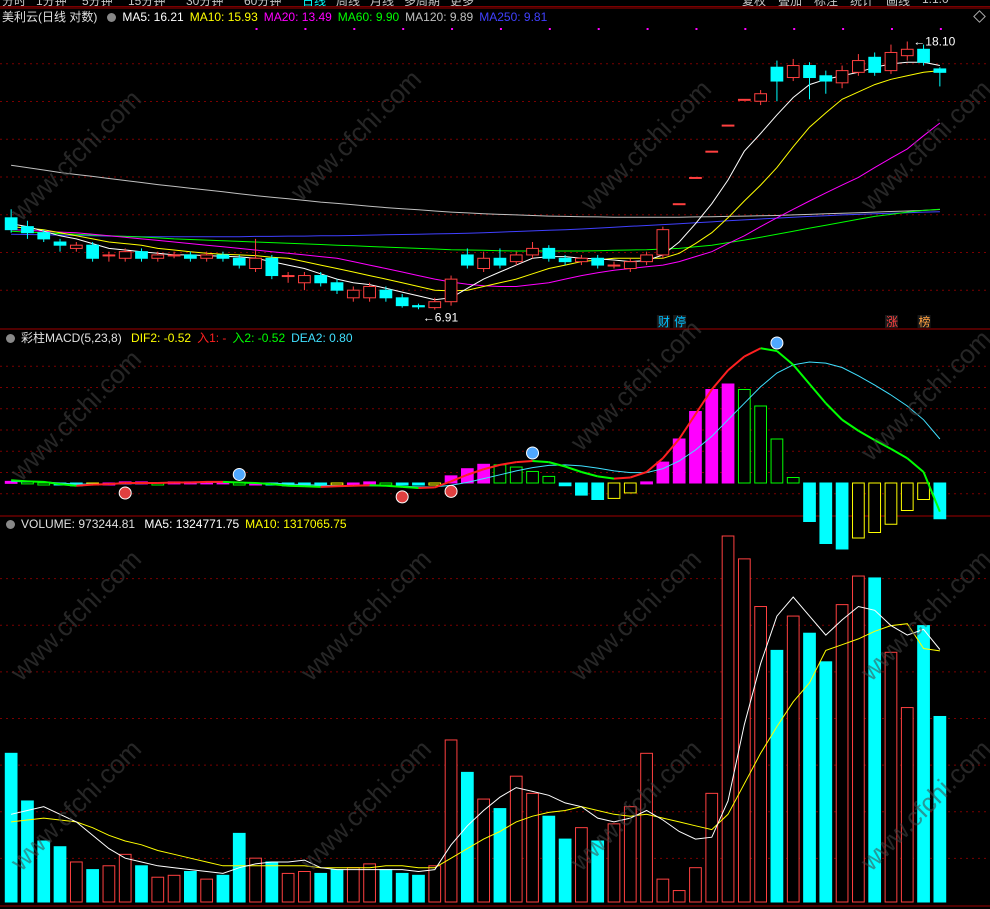 This screenshot has height=909, width=990. Describe the element at coordinates (71, 338) in the screenshot. I see `macd-panel-title: 彩柱MACD(5,23,8)` at that location.